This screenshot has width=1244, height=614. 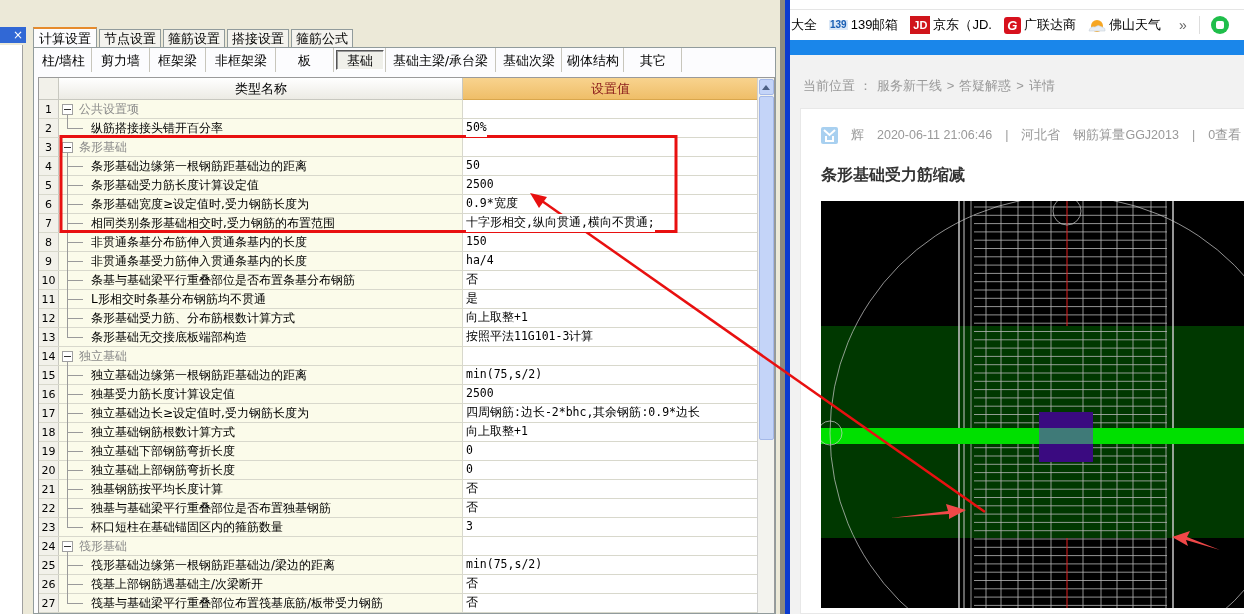 What do you see at coordinates (766, 268) in the screenshot?
I see `scrollbar-thumb` at bounding box center [766, 268].